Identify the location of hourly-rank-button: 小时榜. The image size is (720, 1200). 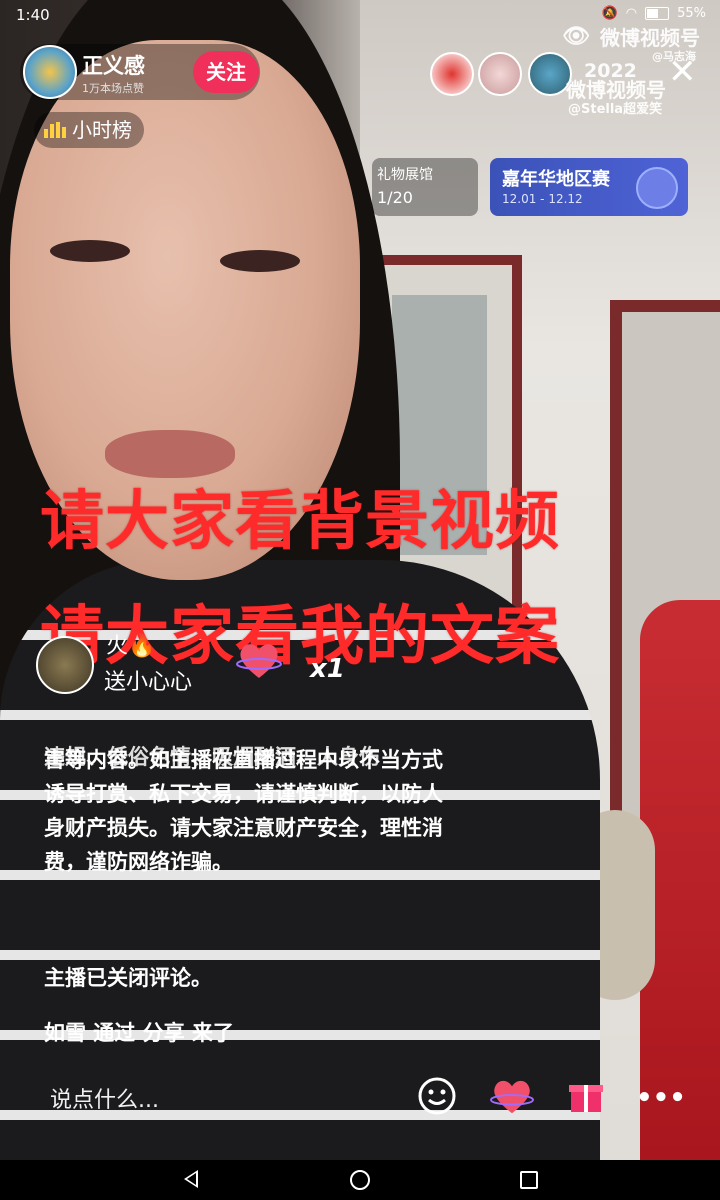
(89, 130).